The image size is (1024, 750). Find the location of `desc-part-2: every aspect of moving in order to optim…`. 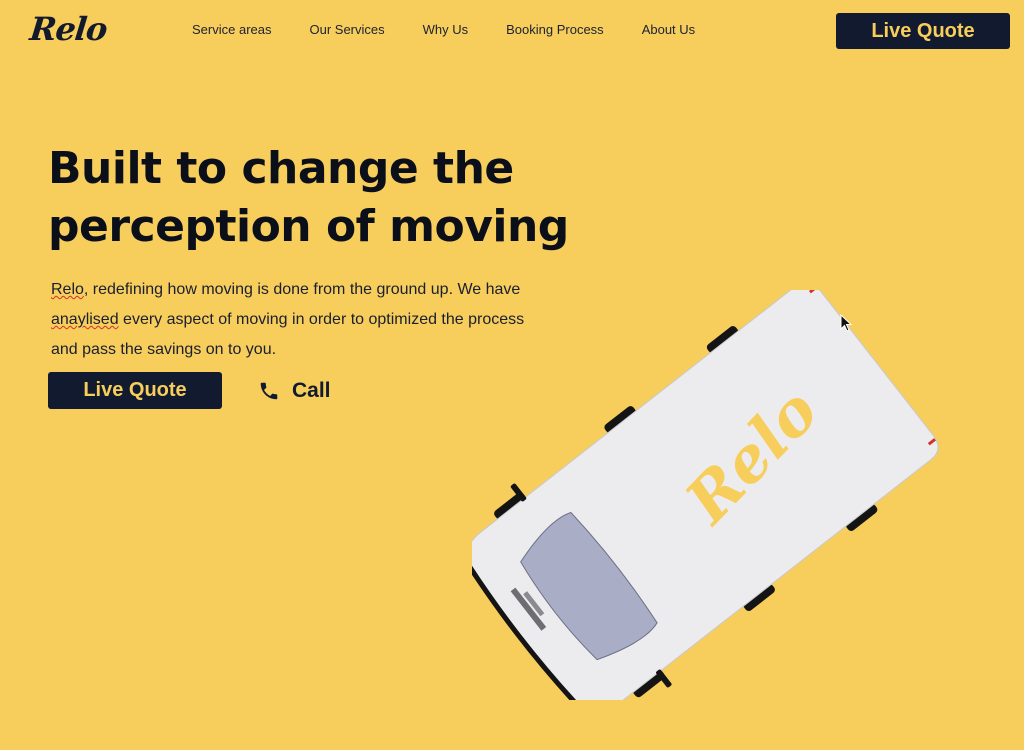

desc-part-2: every aspect of moving in order to optim… is located at coordinates (321, 319).